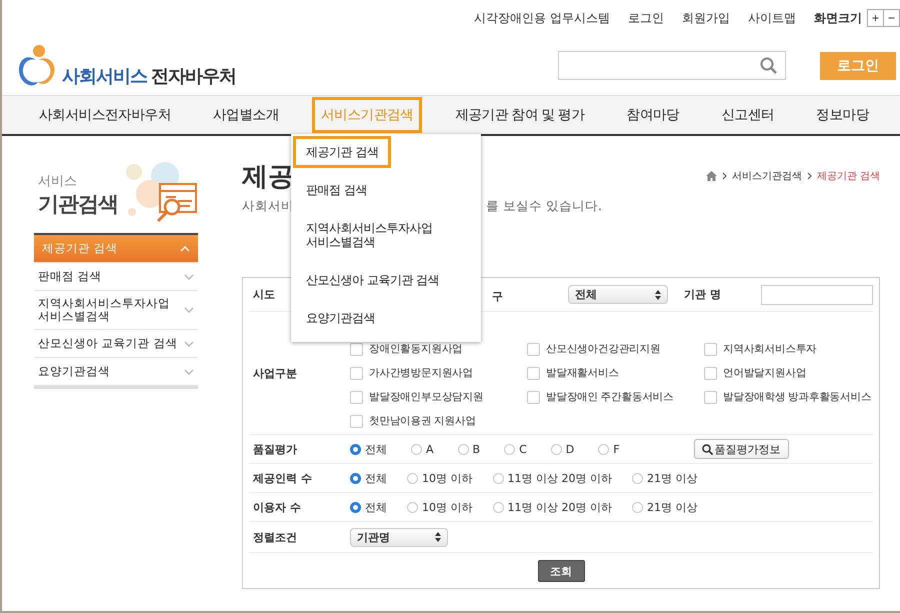 Image resolution: width=900 pixels, height=613 pixels. Describe the element at coordinates (672, 65) in the screenshot. I see `search-field` at that location.